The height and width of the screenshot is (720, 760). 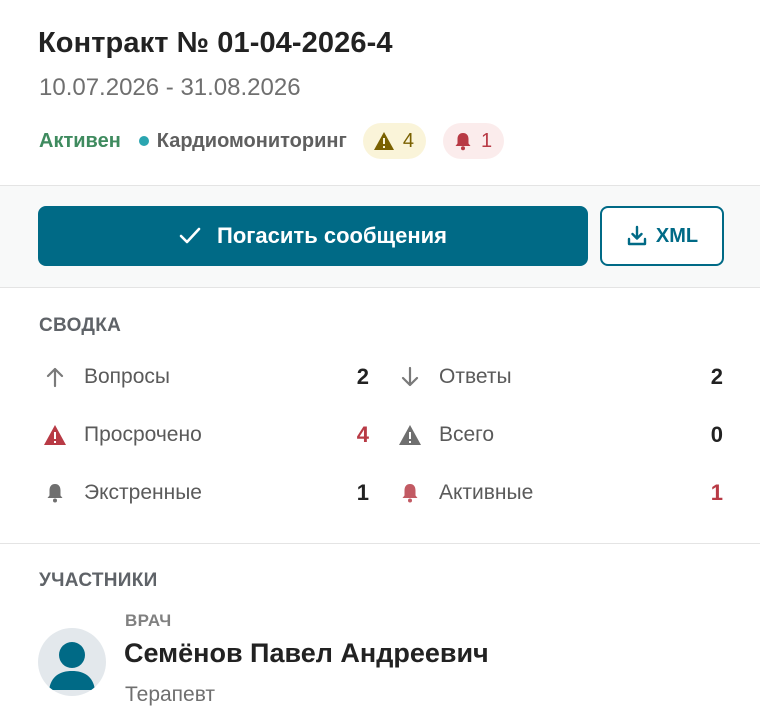 I want to click on stat-label: Экстренные, so click(x=143, y=492).